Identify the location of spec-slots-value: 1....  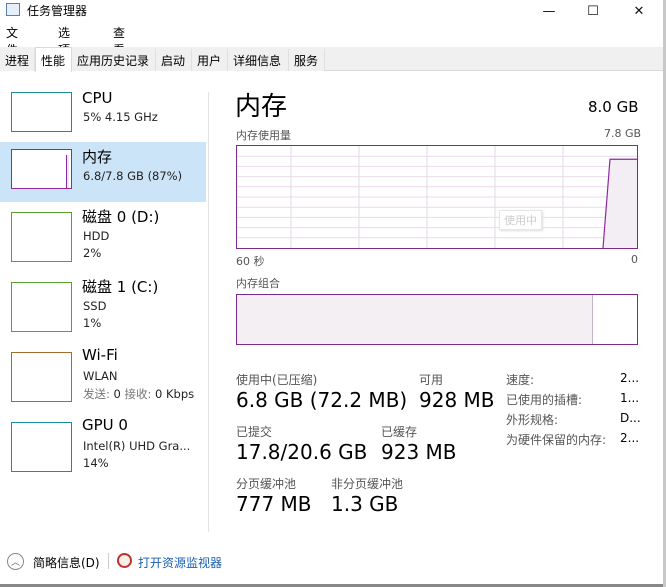
(630, 398).